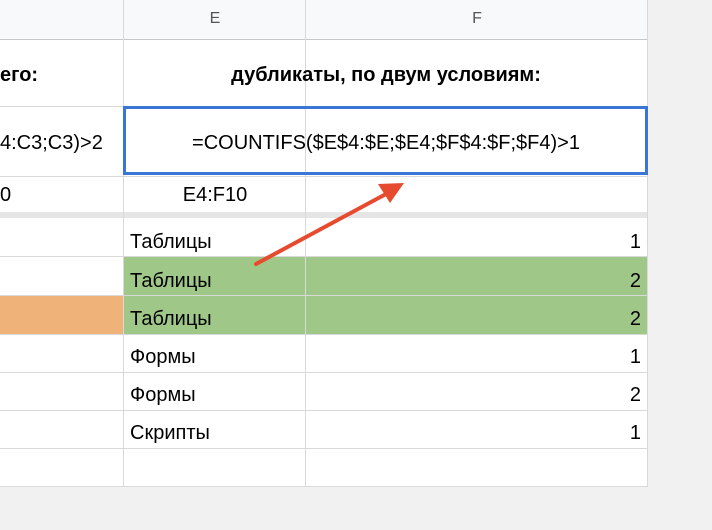 The height and width of the screenshot is (530, 712). I want to click on table-row-4-e: Формы, so click(163, 357).